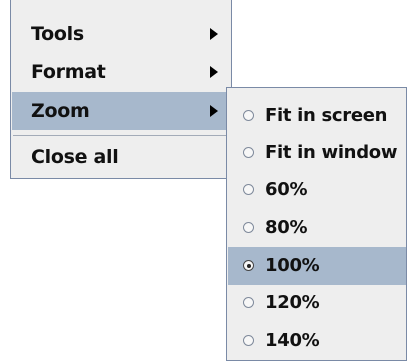 Image resolution: width=411 pixels, height=361 pixels. I want to click on zoom-option-label: 100%, so click(292, 265).